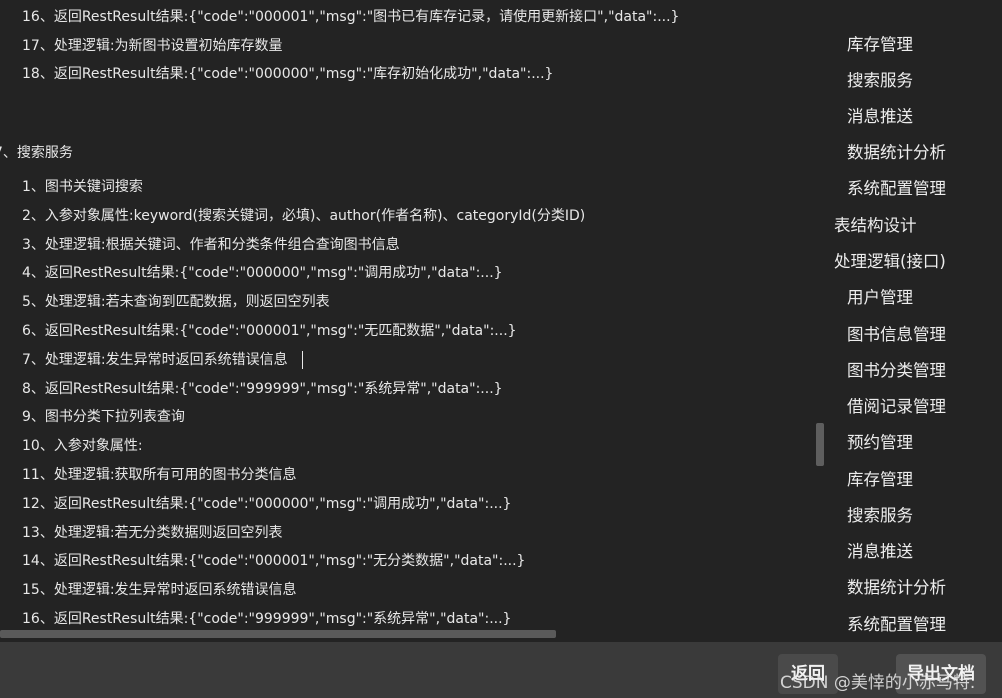 The height and width of the screenshot is (698, 1002). Describe the element at coordinates (875, 226) in the screenshot. I see `outline-section: 表结构设计` at that location.